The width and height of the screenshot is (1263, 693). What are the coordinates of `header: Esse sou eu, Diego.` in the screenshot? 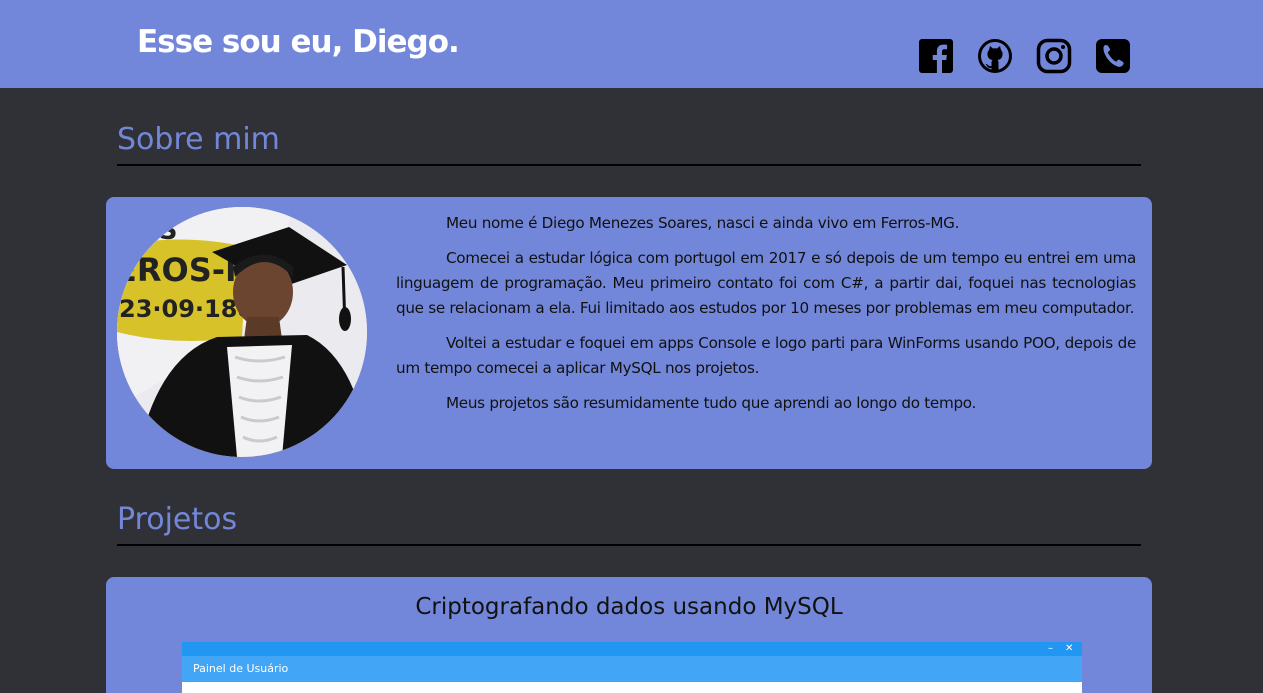 It's located at (631, 44).